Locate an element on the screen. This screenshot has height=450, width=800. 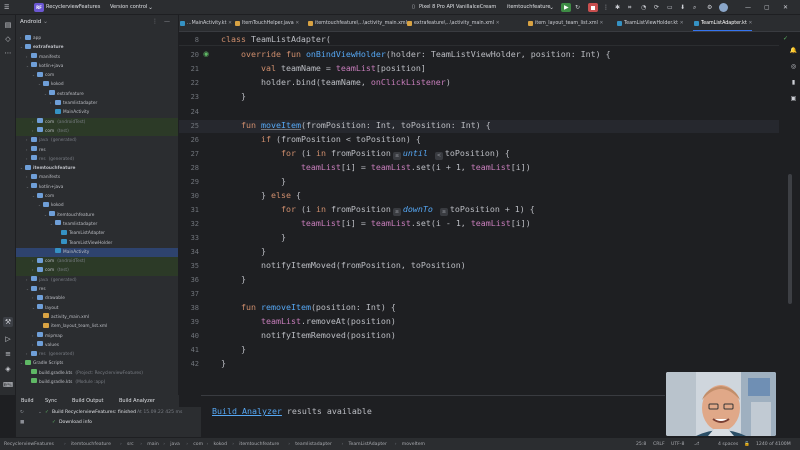
code-line: class TeamListAdapter( is located at coordinates (276, 39).